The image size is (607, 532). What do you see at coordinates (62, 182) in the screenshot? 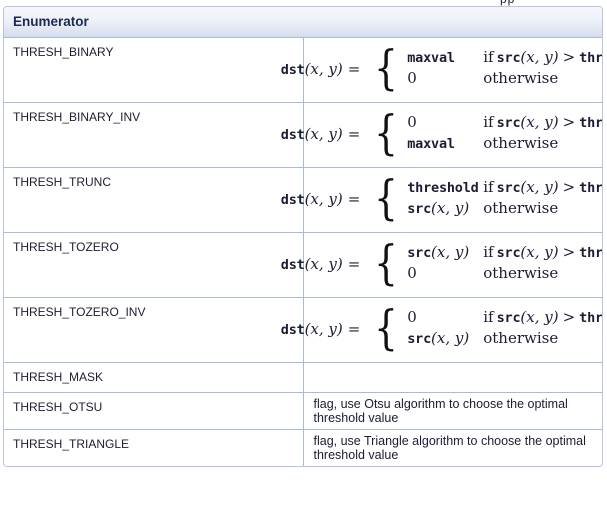
I see `enumerator-name: THRESH_TRUNC` at bounding box center [62, 182].